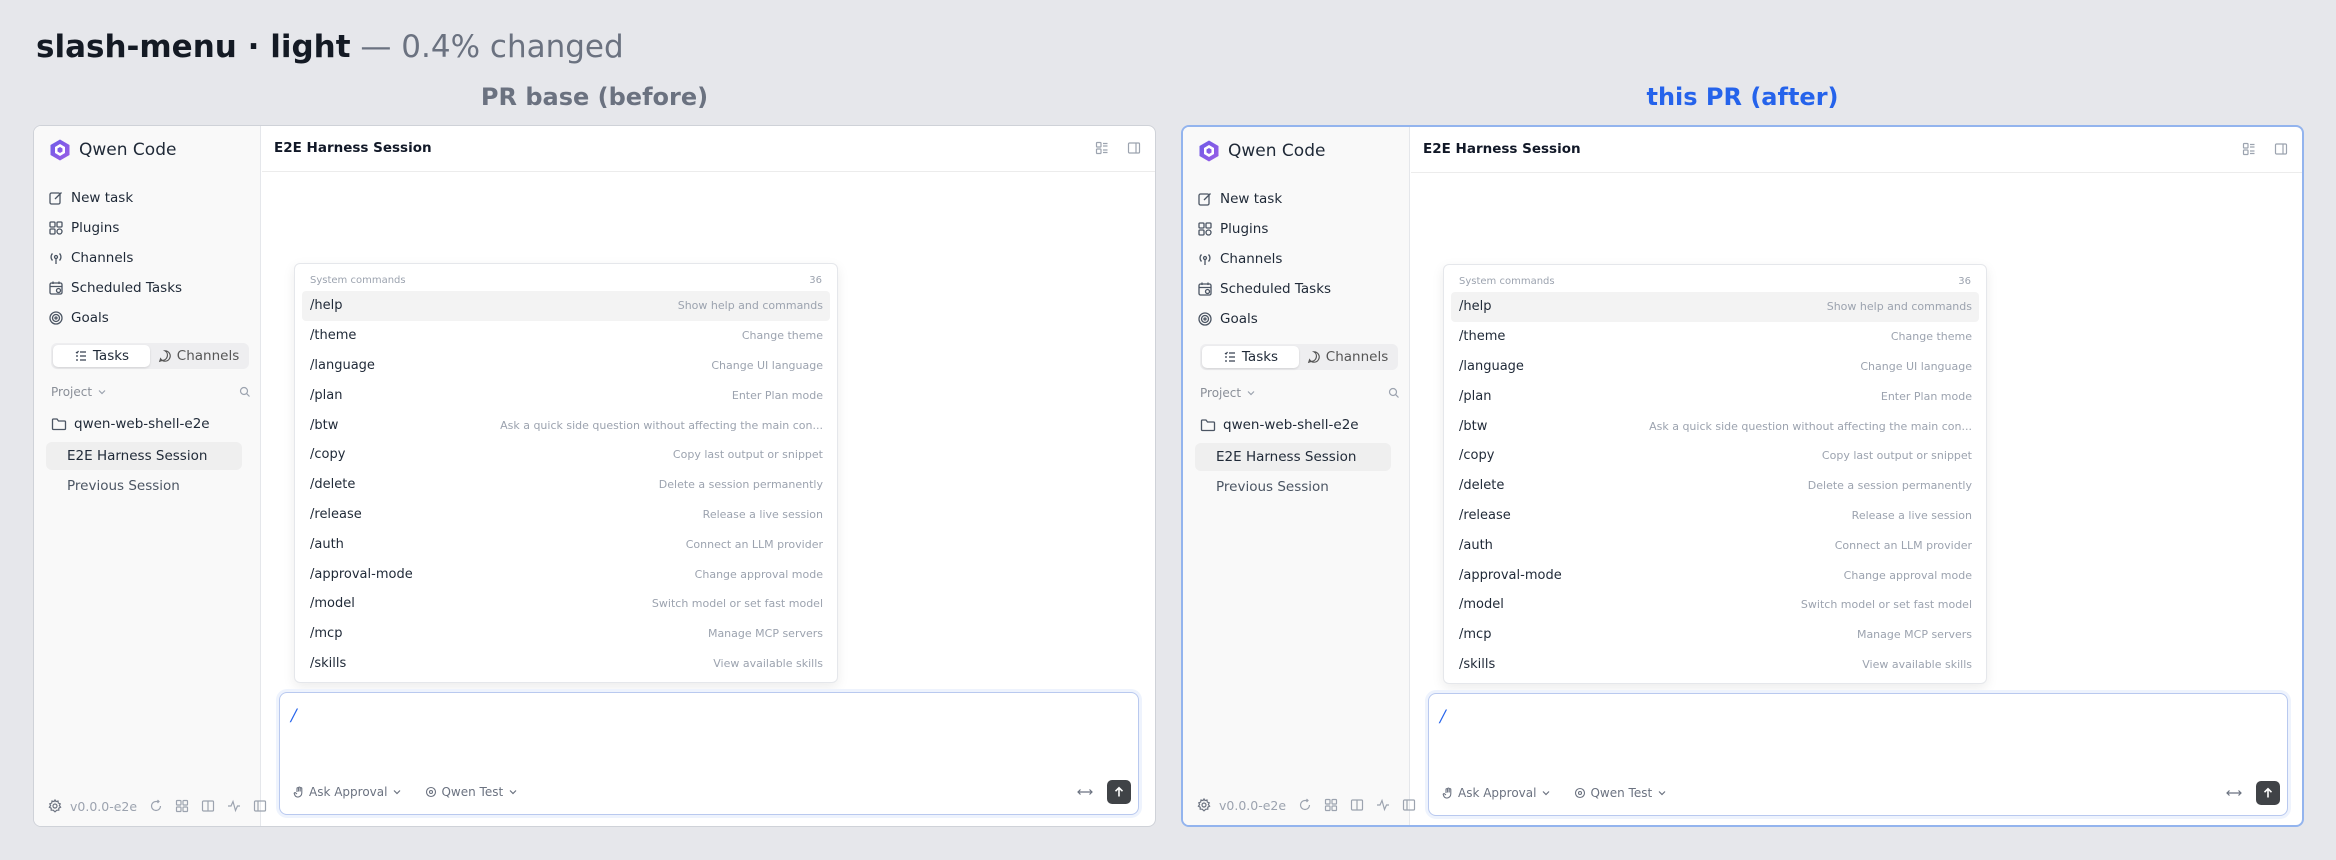 The height and width of the screenshot is (860, 2336). Describe the element at coordinates (1911, 515) in the screenshot. I see `command-description: Release a live session` at that location.